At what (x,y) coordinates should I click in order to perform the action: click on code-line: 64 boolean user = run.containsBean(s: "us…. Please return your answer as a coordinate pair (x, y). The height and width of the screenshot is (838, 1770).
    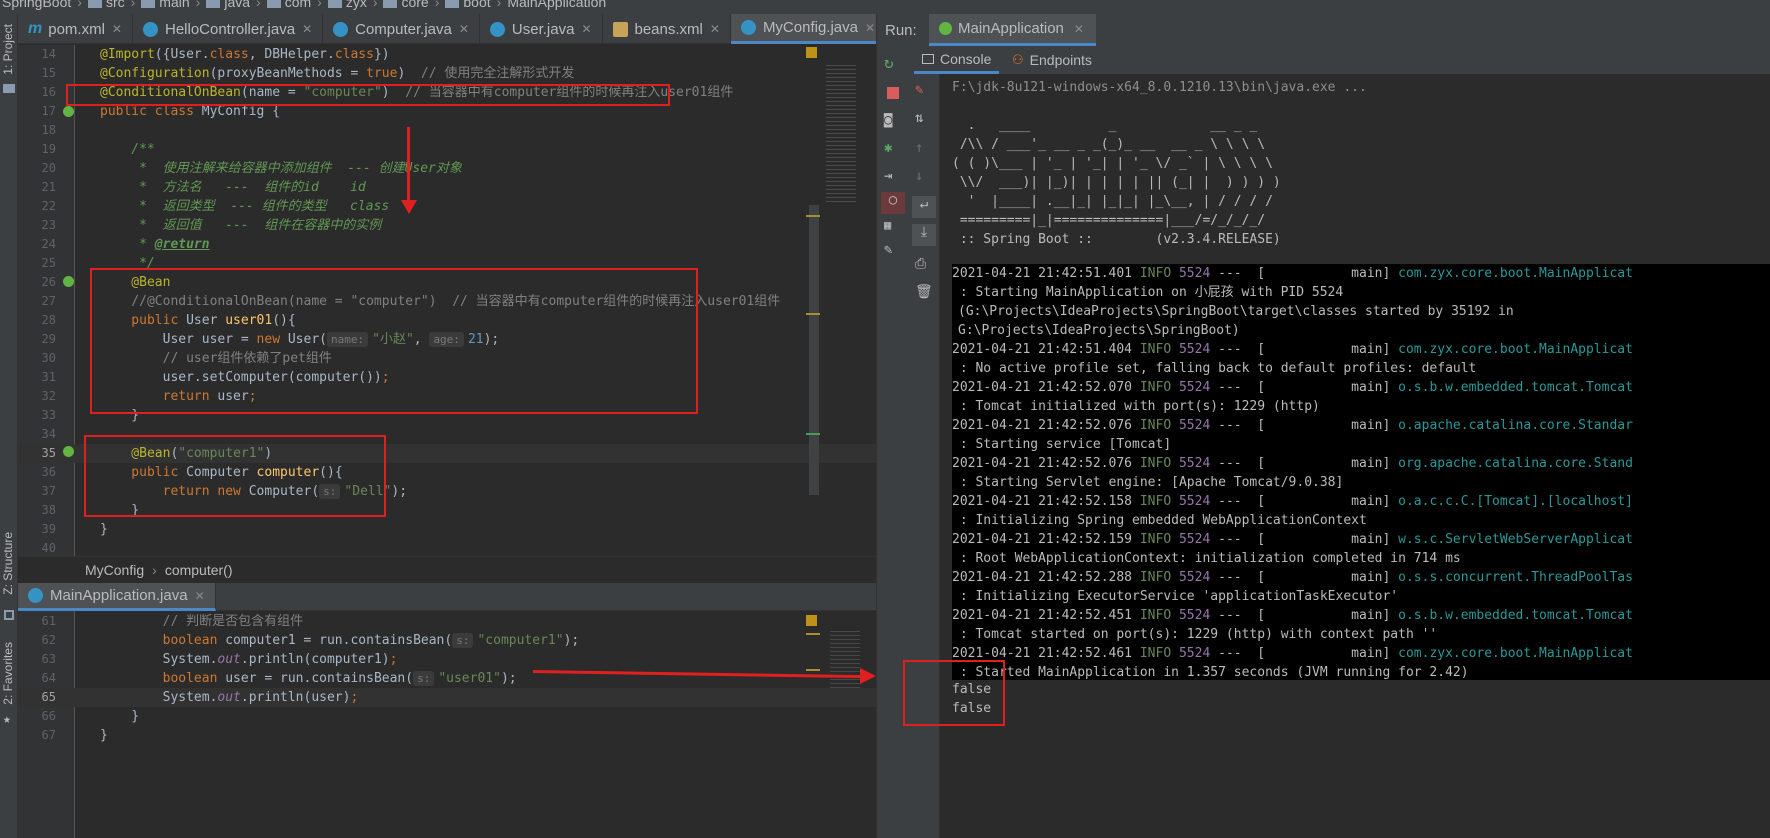
    Looking at the image, I should click on (447, 678).